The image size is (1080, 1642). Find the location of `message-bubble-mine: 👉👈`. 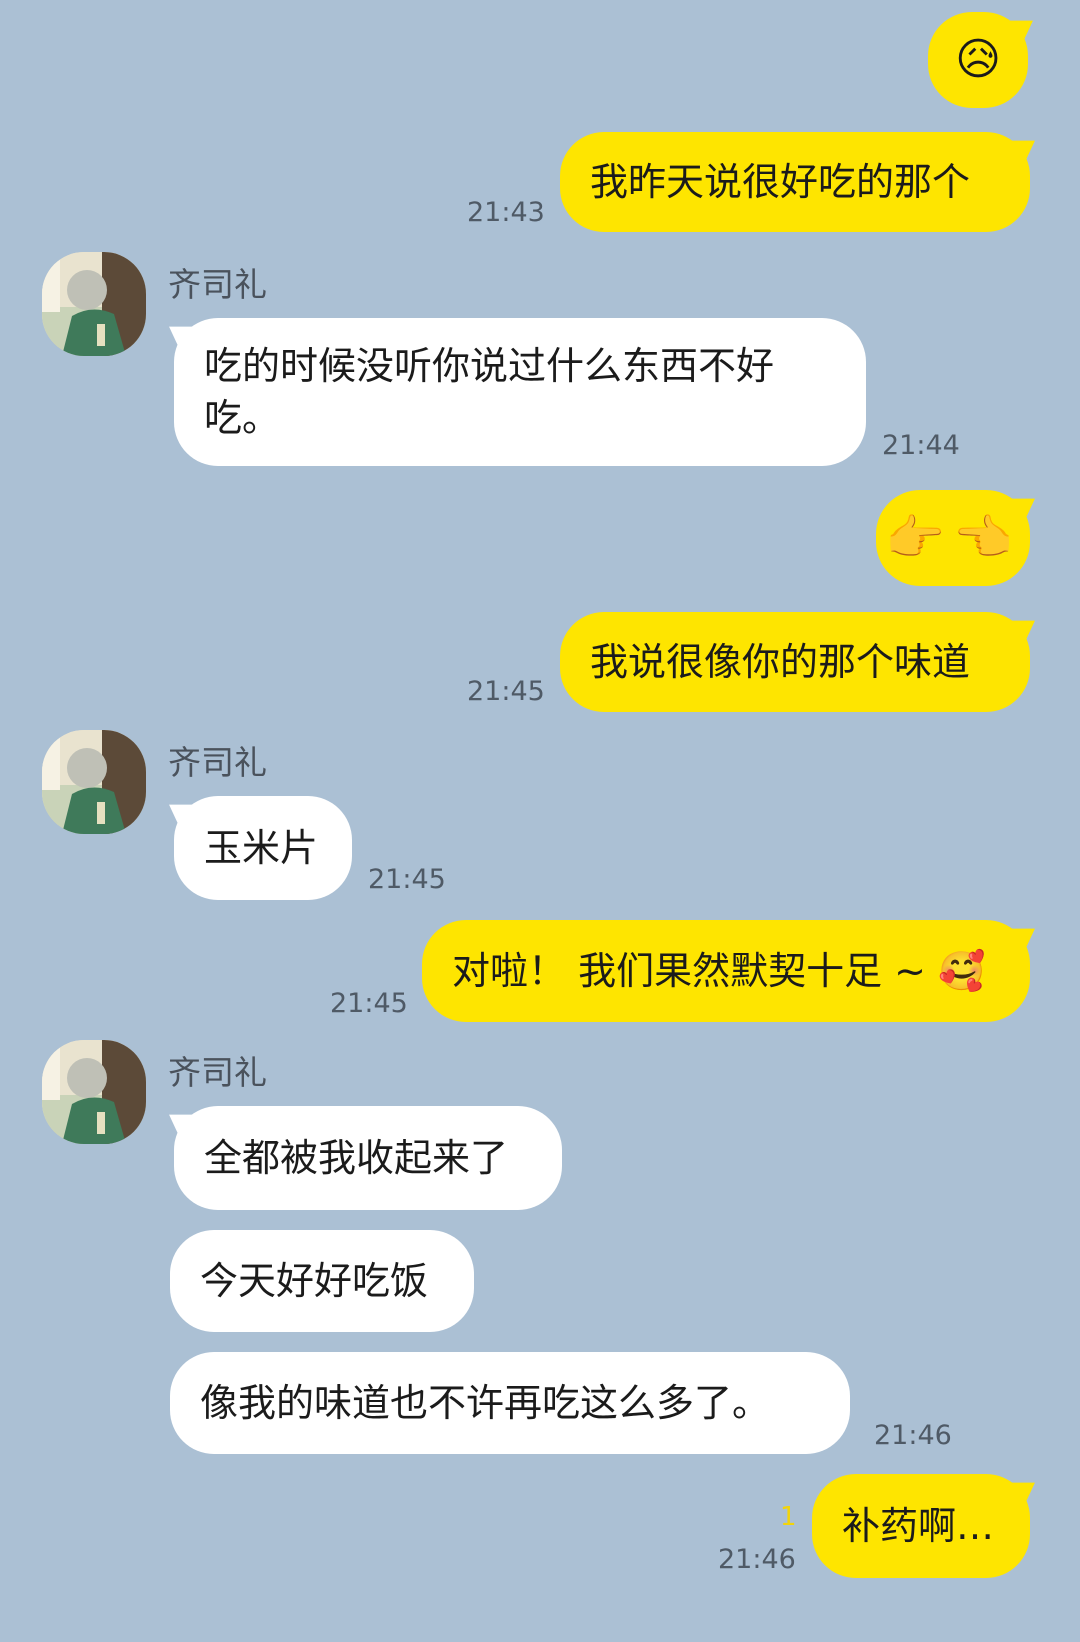

message-bubble-mine: 👉👈 is located at coordinates (953, 538).